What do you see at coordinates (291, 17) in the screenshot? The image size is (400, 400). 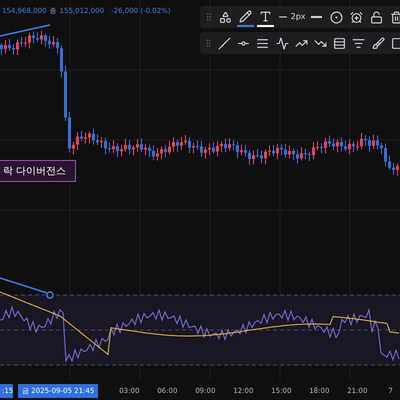 I see `line-width-button: 2px` at bounding box center [291, 17].